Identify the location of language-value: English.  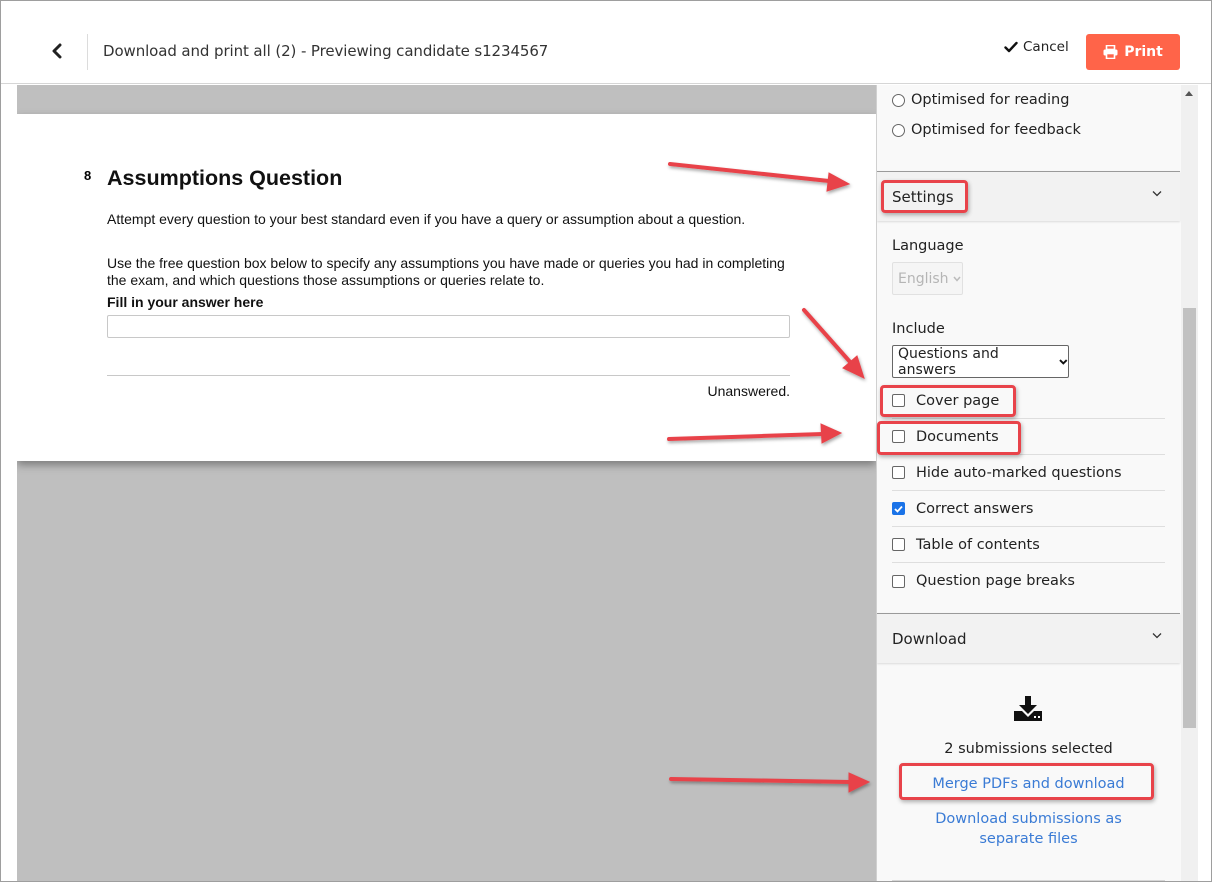
(923, 278).